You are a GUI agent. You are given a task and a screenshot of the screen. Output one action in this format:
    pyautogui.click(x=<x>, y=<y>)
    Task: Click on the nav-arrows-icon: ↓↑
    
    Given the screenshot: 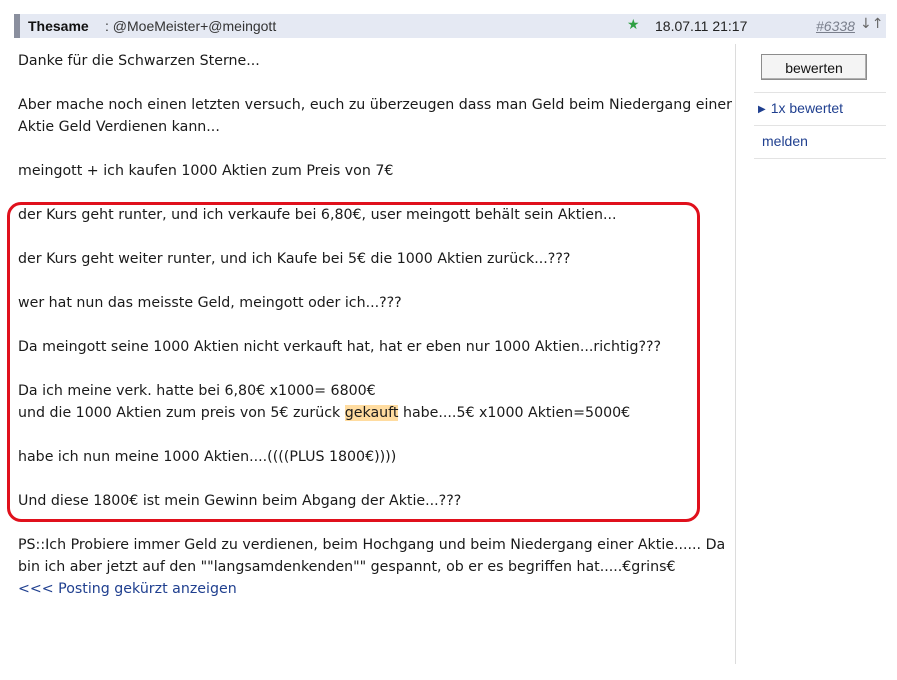 What is the action you would take?
    pyautogui.click(x=871, y=24)
    